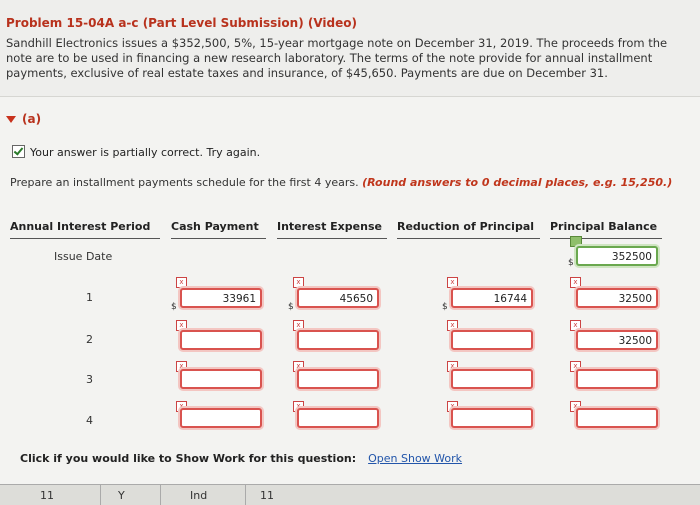 The width and height of the screenshot is (700, 505). I want to click on section-a-toggle: (a), so click(23, 119).